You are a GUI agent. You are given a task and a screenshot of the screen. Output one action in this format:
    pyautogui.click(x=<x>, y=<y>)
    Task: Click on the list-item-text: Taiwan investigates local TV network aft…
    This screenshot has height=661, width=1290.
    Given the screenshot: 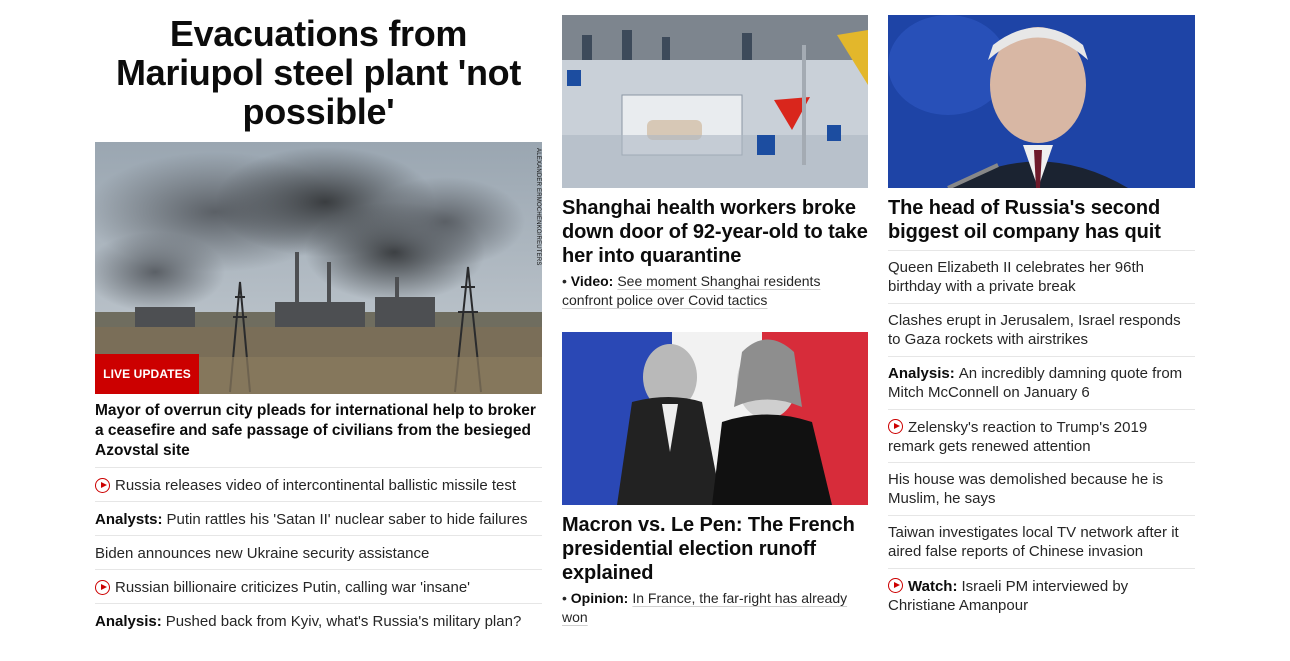 What is the action you would take?
    pyautogui.click(x=1033, y=542)
    